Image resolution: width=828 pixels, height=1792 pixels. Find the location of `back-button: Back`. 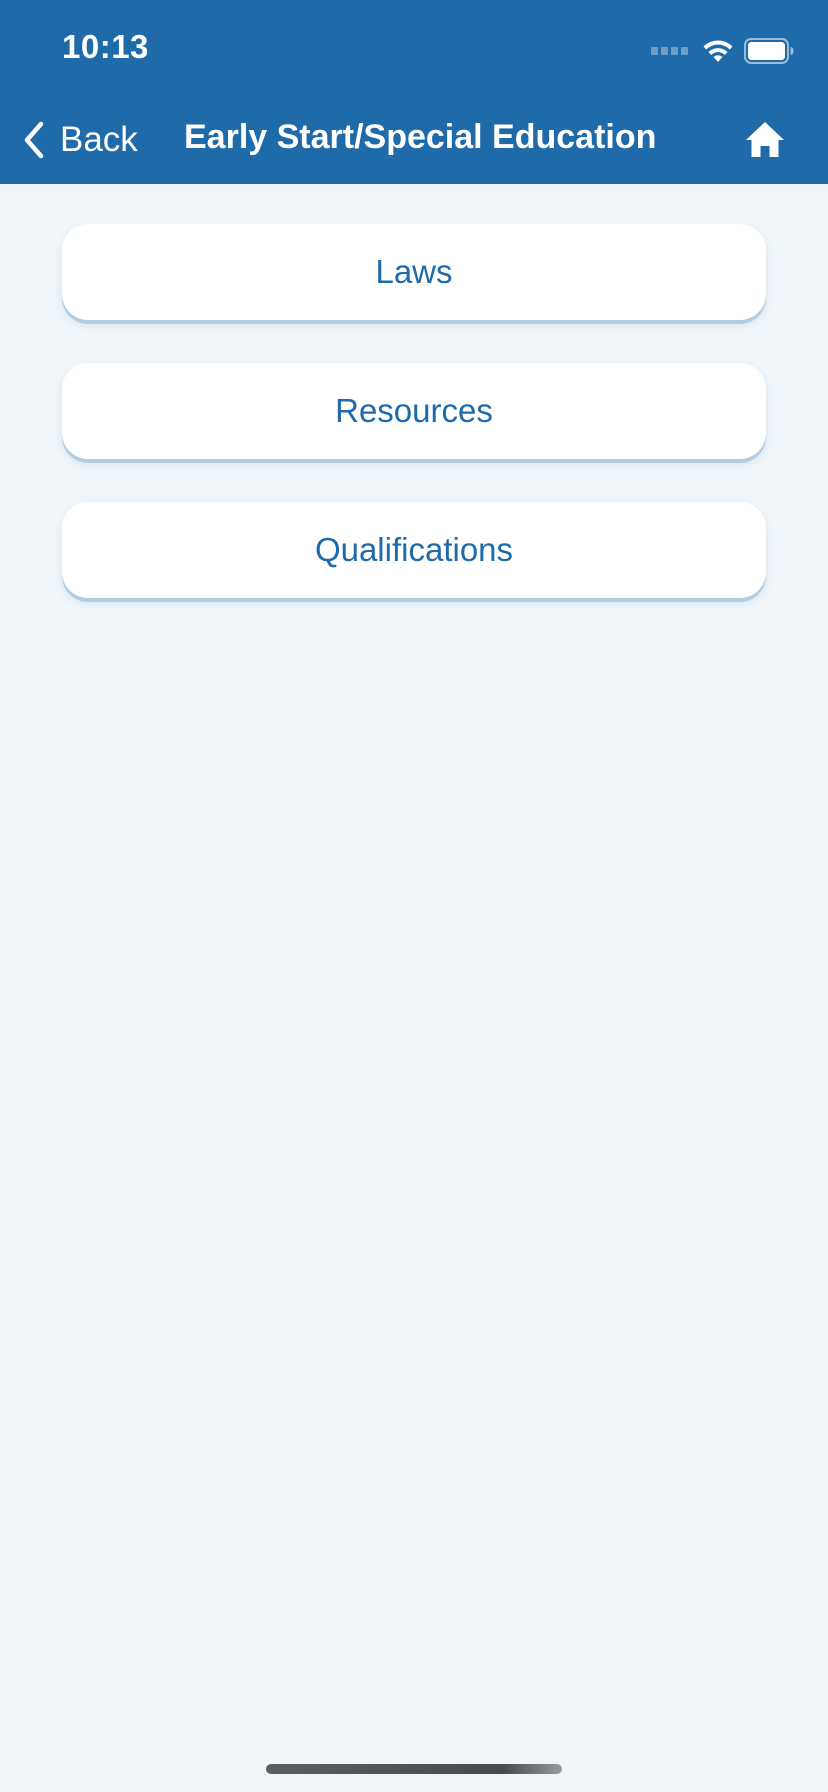

back-button: Back is located at coordinates (80, 140).